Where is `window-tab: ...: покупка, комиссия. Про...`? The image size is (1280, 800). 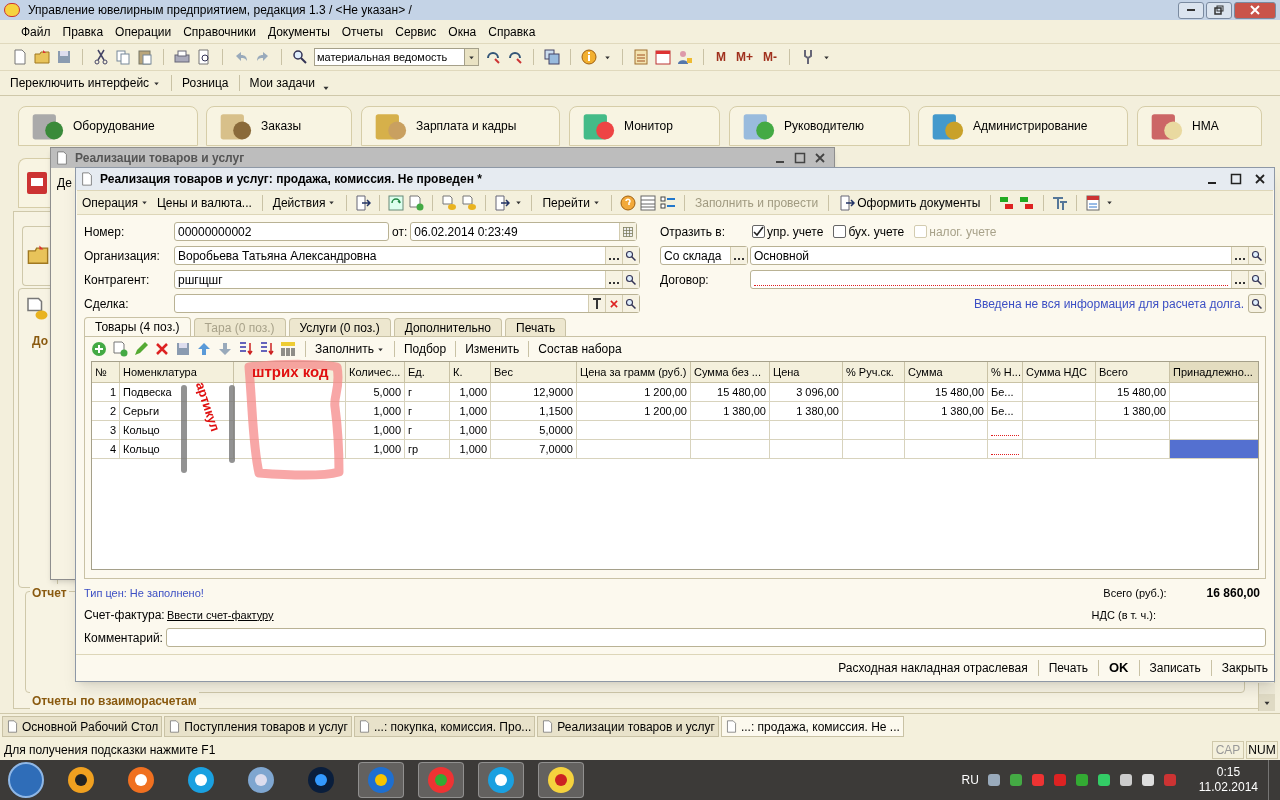
window-tab: ...: покупка, комиссия. Про... is located at coordinates (444, 726).